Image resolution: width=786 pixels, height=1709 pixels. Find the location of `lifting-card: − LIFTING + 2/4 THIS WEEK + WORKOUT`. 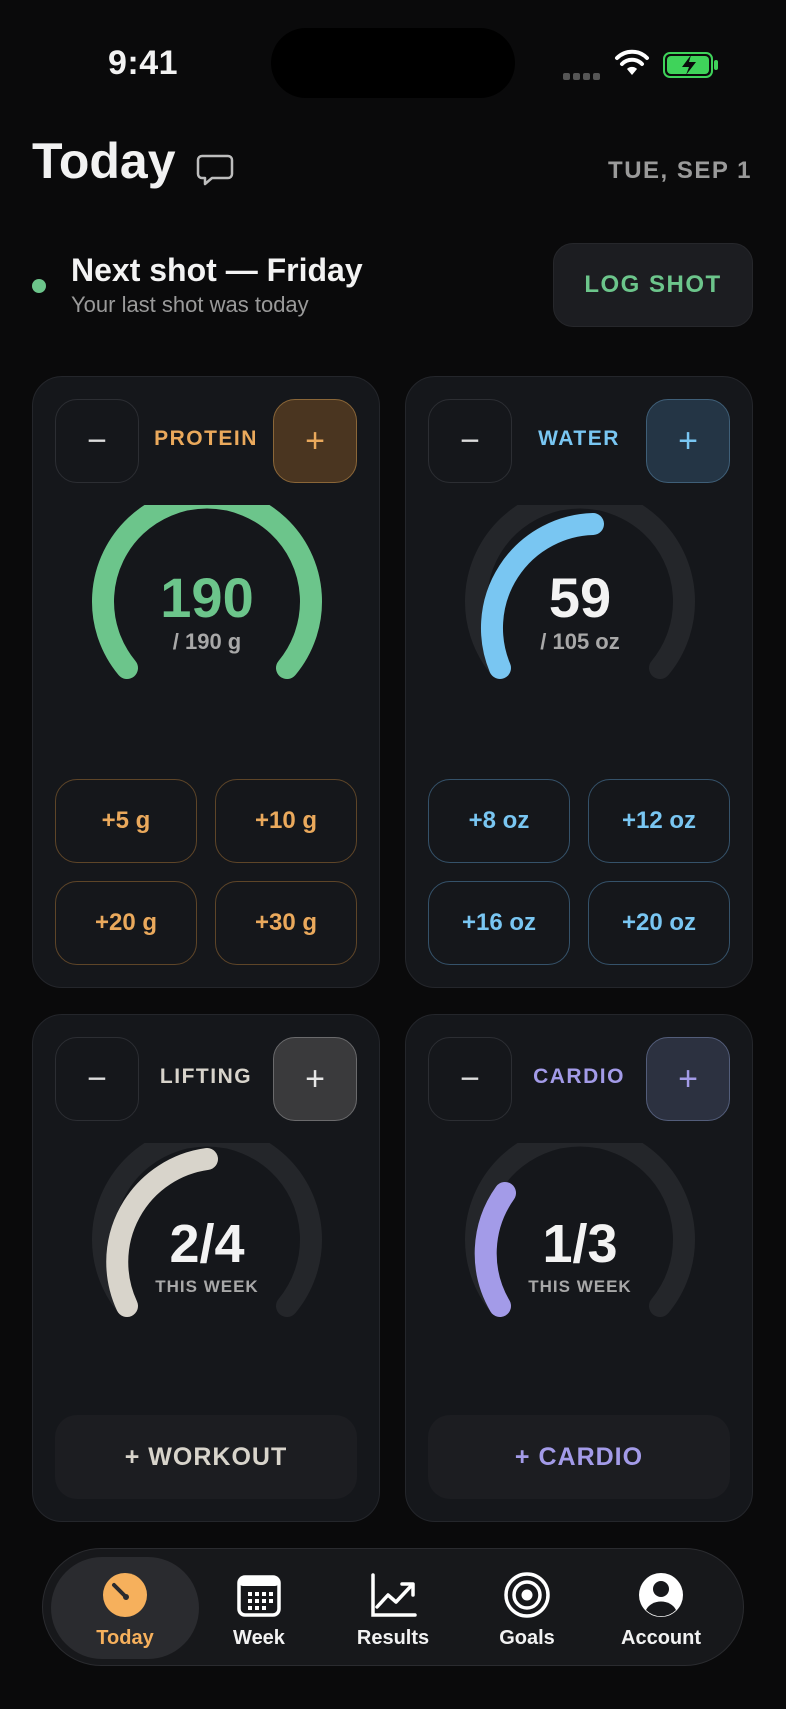

lifting-card: − LIFTING + 2/4 THIS WEEK + WORKOUT is located at coordinates (206, 1268).